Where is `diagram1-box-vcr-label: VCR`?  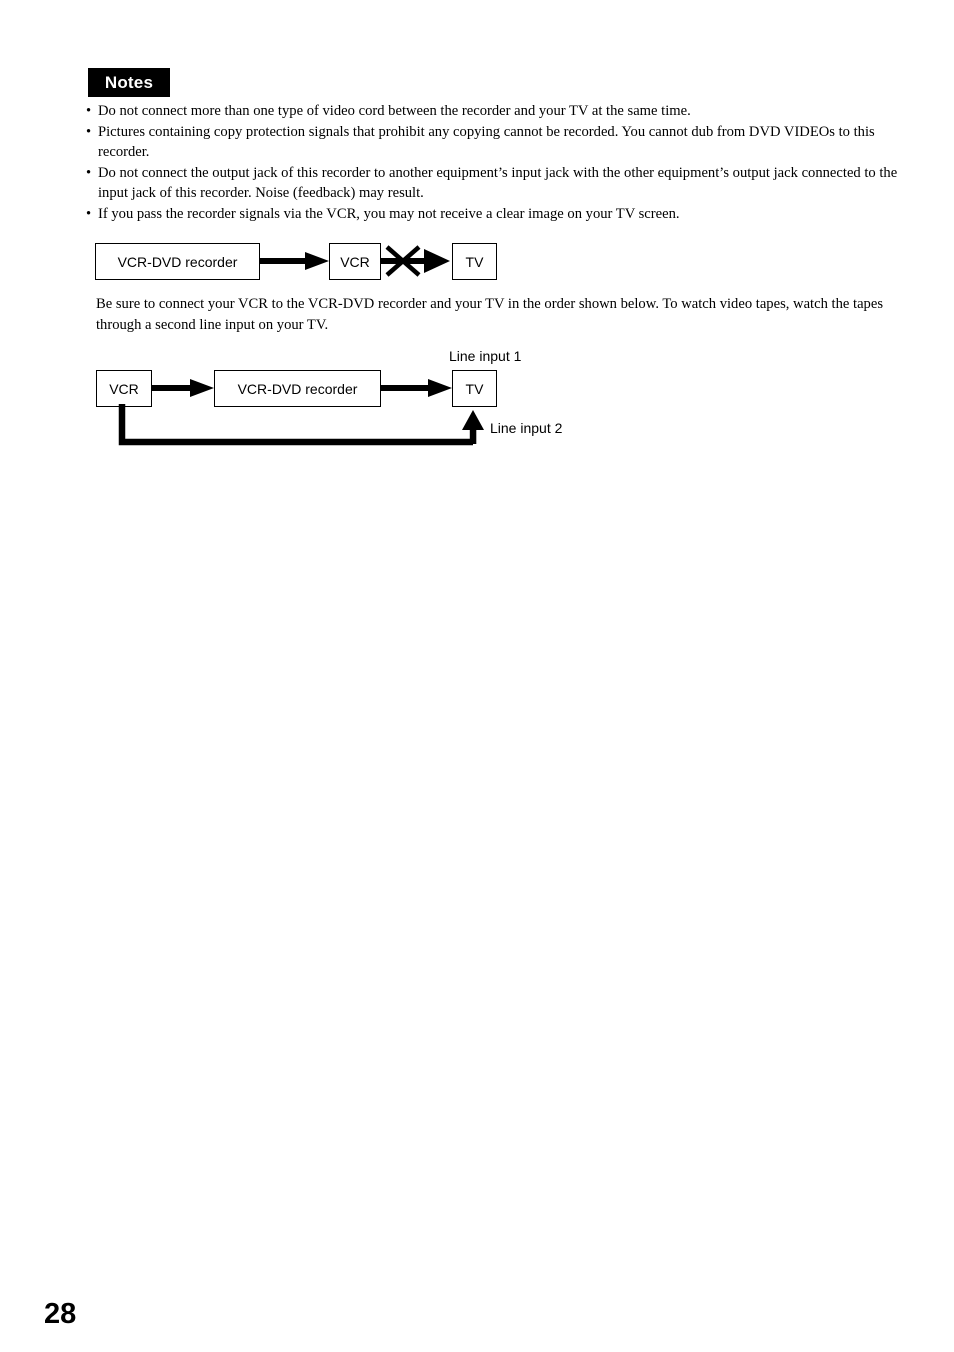
diagram1-box-vcr-label: VCR is located at coordinates (355, 261).